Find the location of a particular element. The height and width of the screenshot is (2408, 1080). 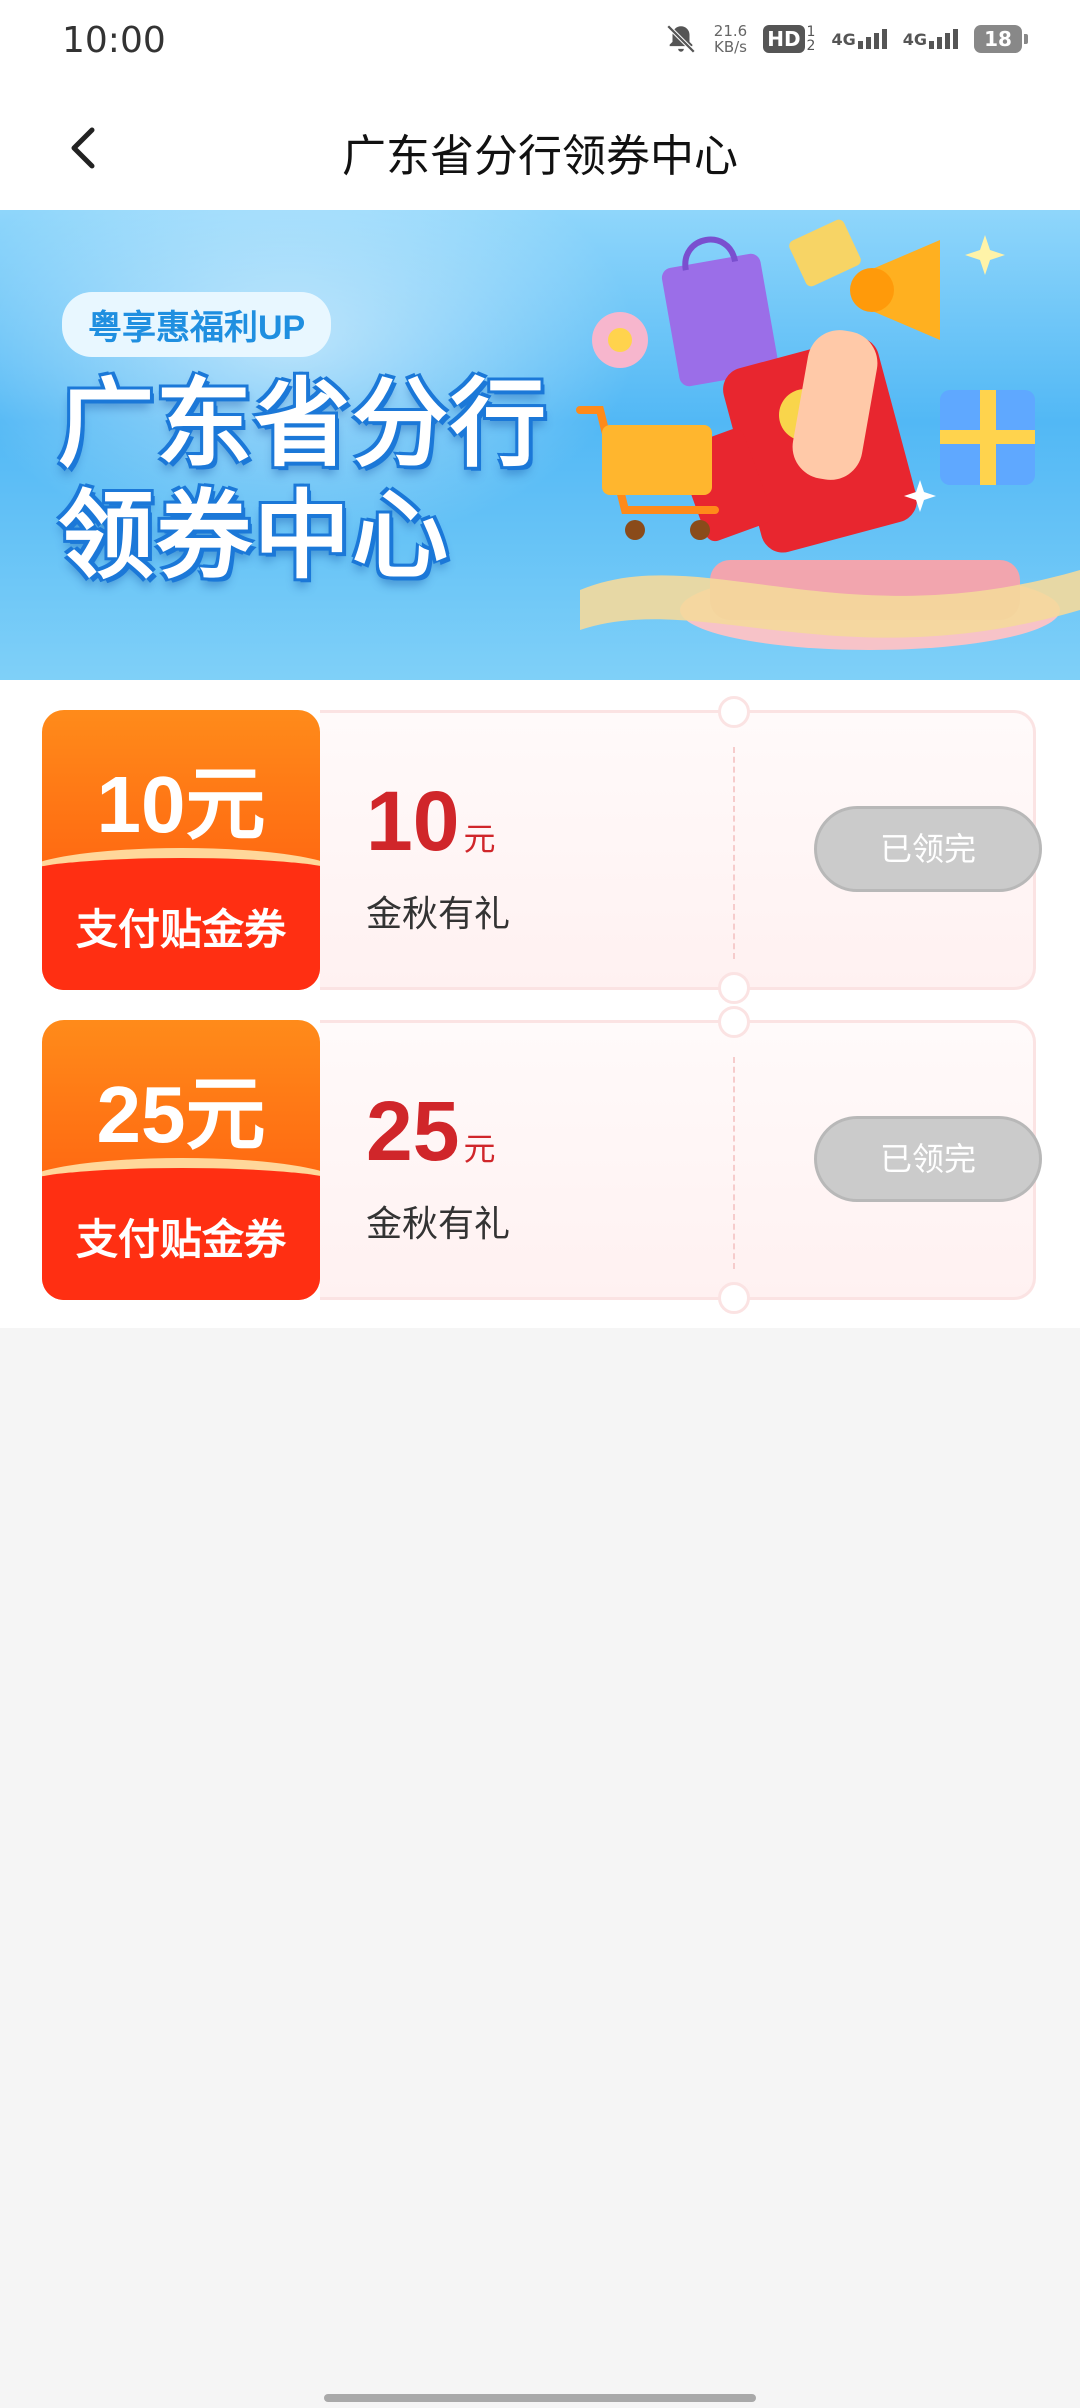

battery-icon: 18 is located at coordinates (1001, 39).